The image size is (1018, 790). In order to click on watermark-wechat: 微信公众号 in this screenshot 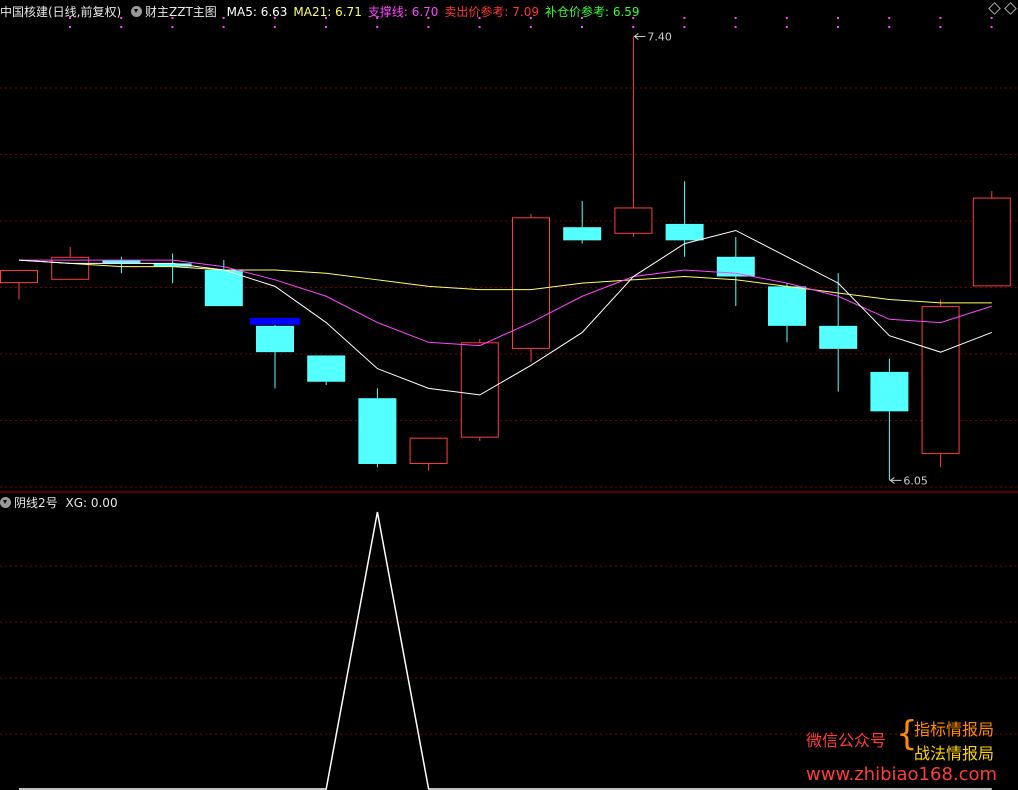, I will do `click(846, 740)`.